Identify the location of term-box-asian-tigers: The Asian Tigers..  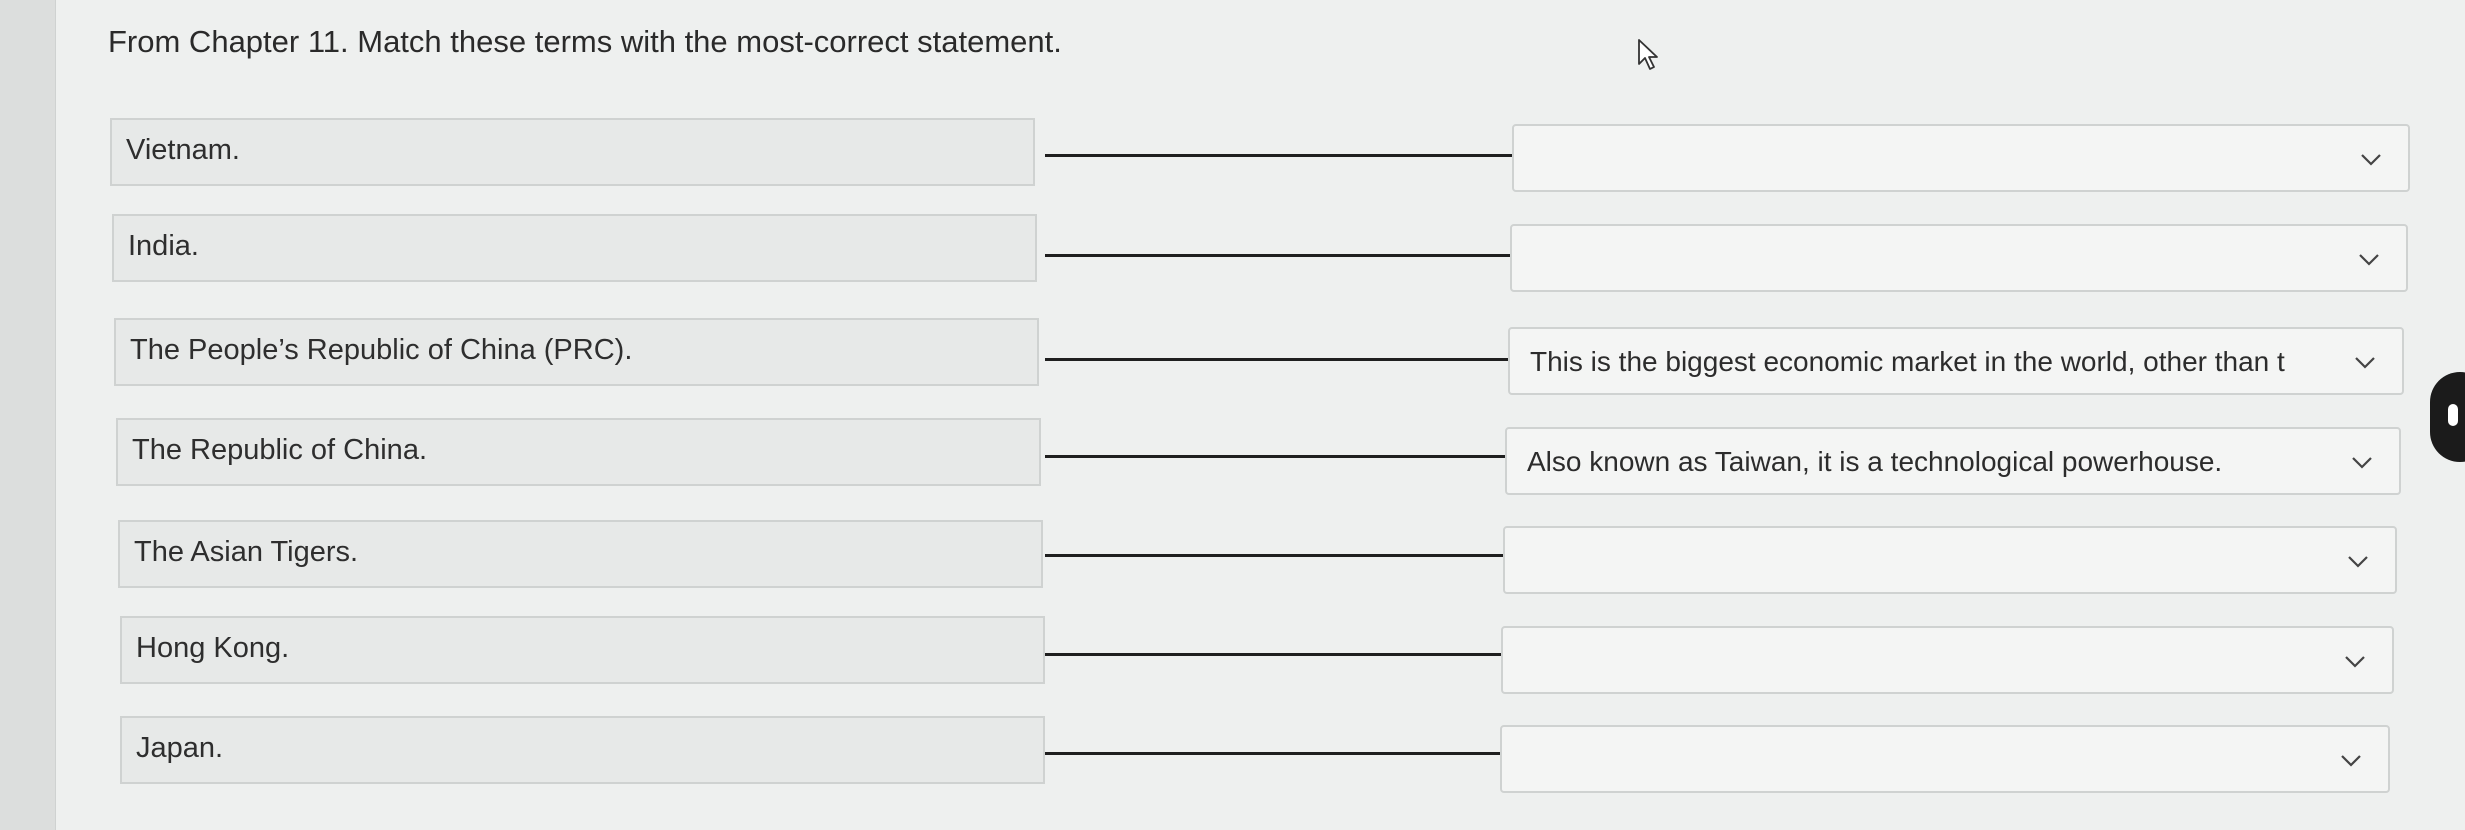
(580, 554).